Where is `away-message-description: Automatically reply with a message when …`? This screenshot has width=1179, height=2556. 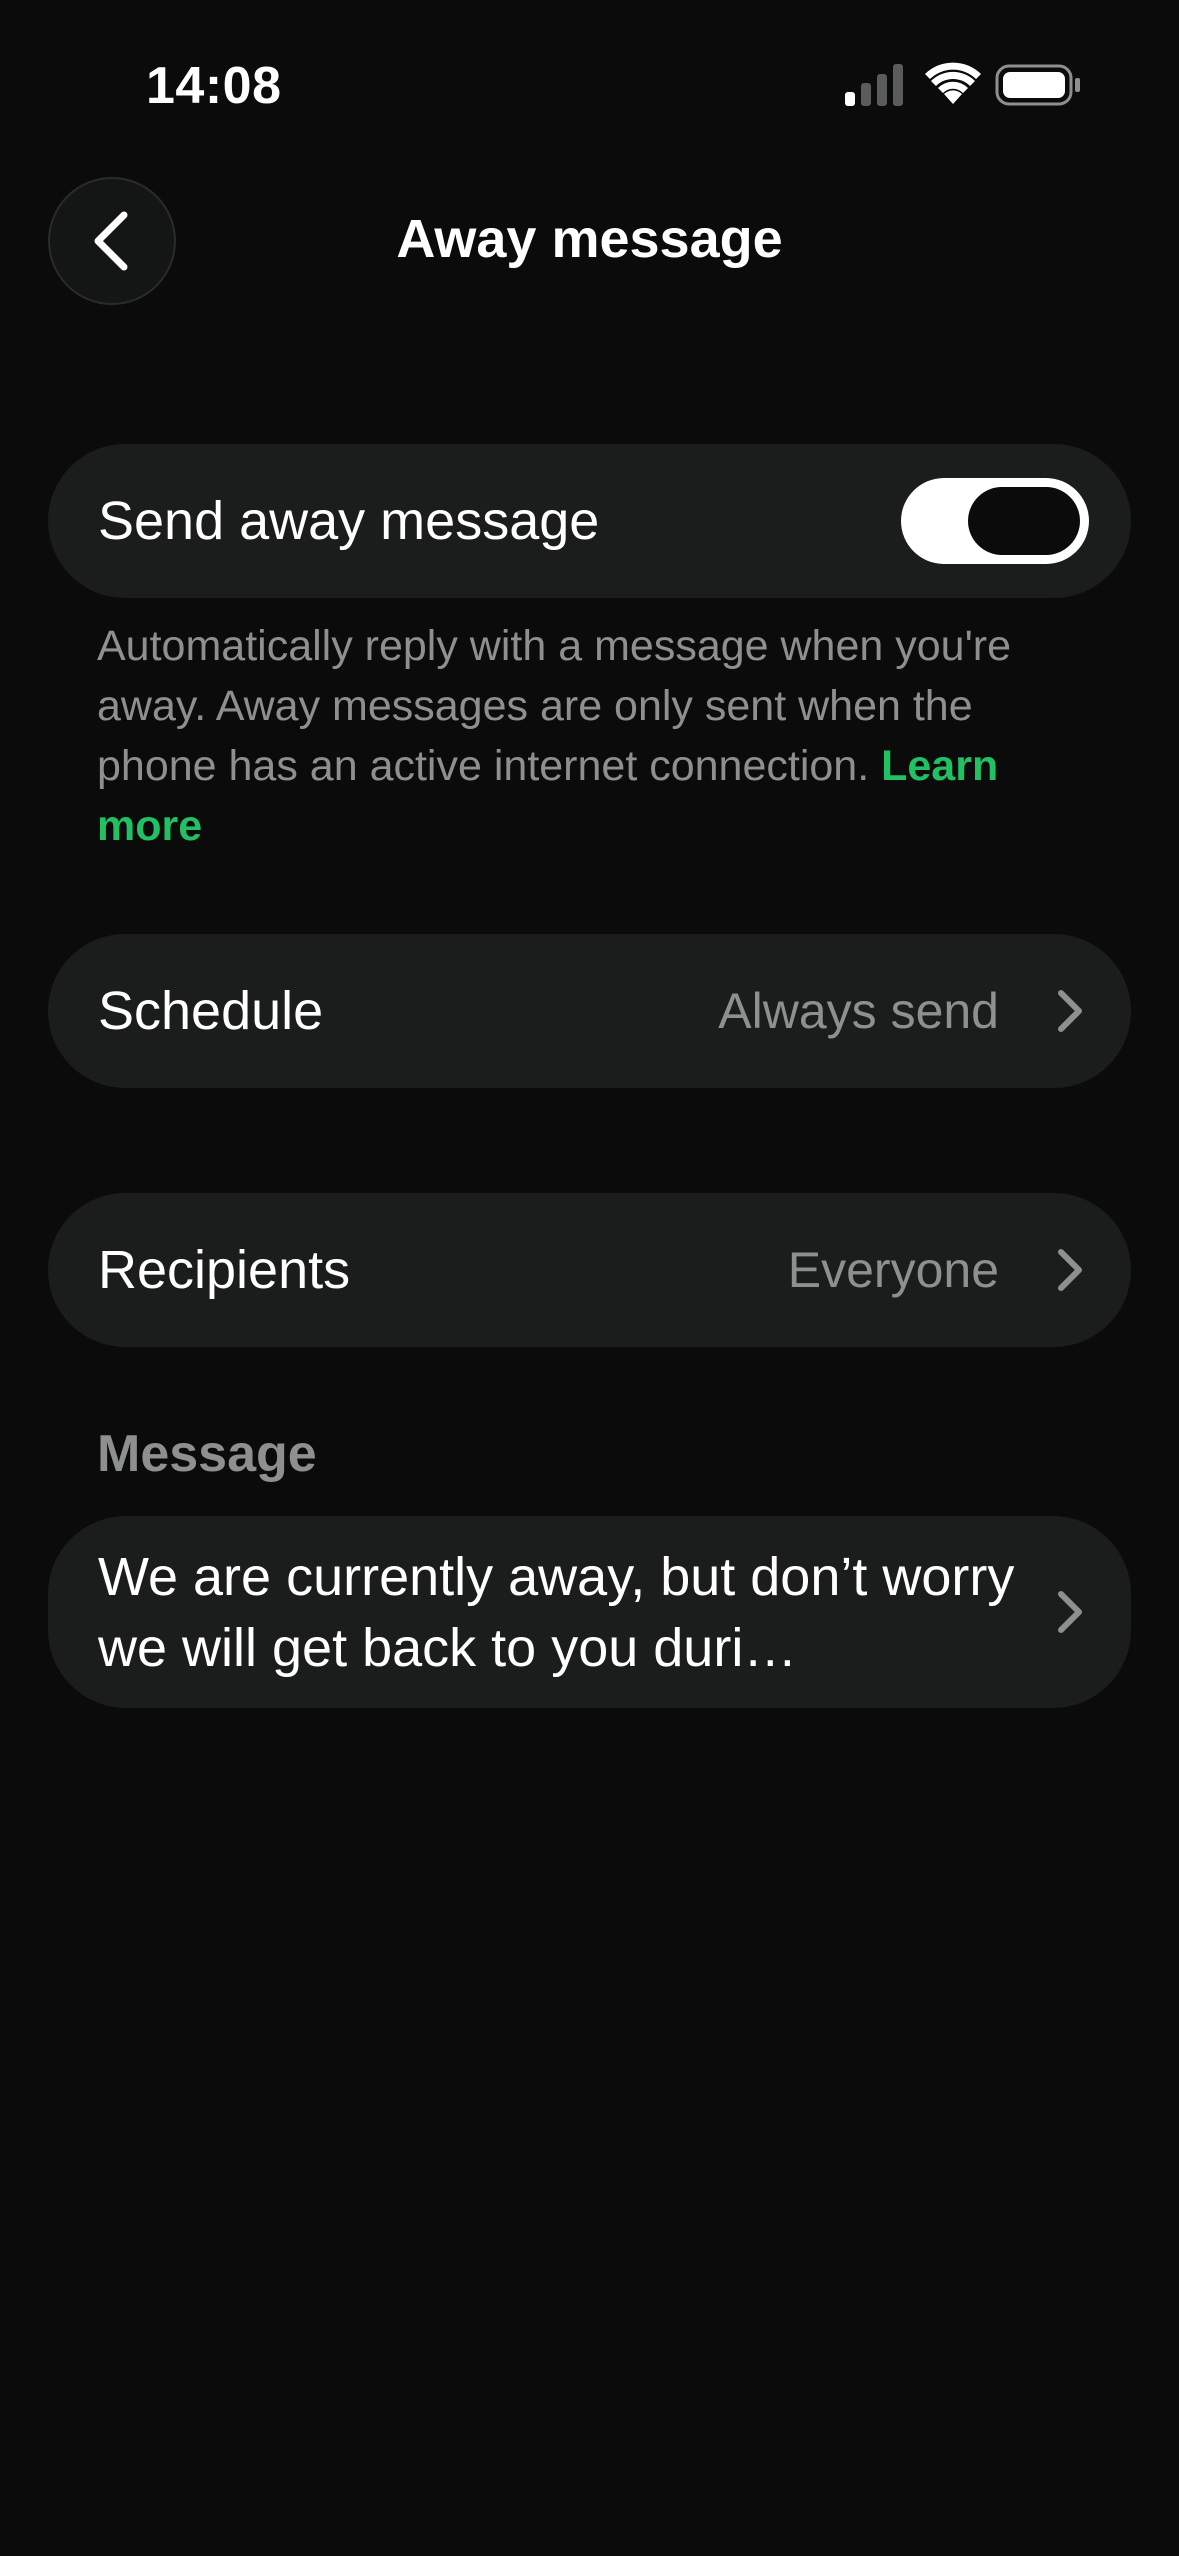
away-message-description: Automatically reply with a message when … is located at coordinates (597, 736).